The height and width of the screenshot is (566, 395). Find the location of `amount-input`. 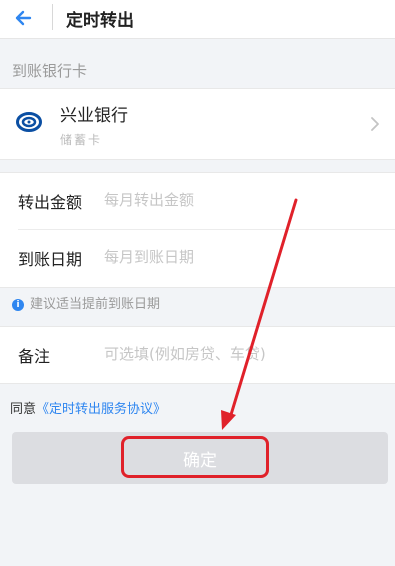

amount-input is located at coordinates (239, 200).